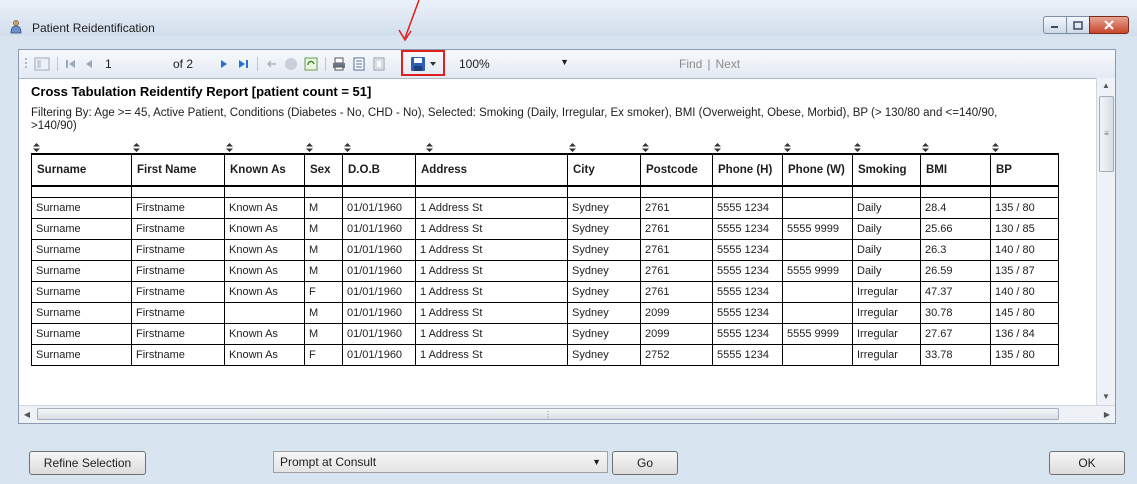  Describe the element at coordinates (93, 28) in the screenshot. I see `window-title: Patient Reidentification` at that location.